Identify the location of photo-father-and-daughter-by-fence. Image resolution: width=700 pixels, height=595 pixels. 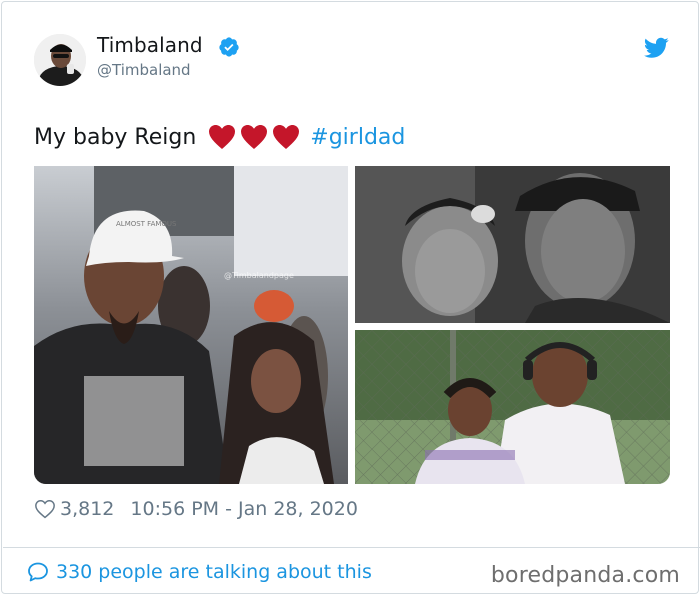
(512, 407).